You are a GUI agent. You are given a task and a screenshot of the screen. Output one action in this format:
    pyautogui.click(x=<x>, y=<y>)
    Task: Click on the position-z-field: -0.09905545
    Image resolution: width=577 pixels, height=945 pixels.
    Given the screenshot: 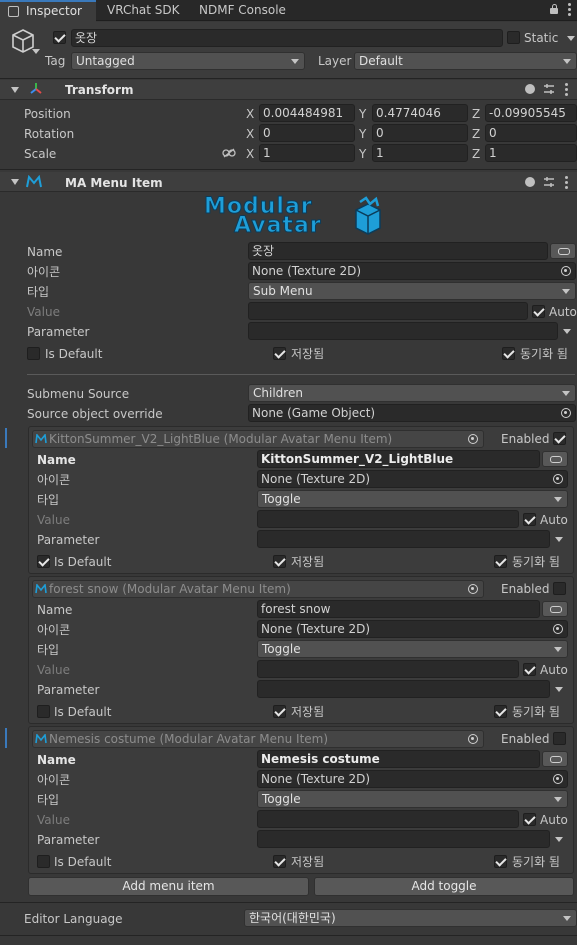 What is the action you would take?
    pyautogui.click(x=531, y=113)
    